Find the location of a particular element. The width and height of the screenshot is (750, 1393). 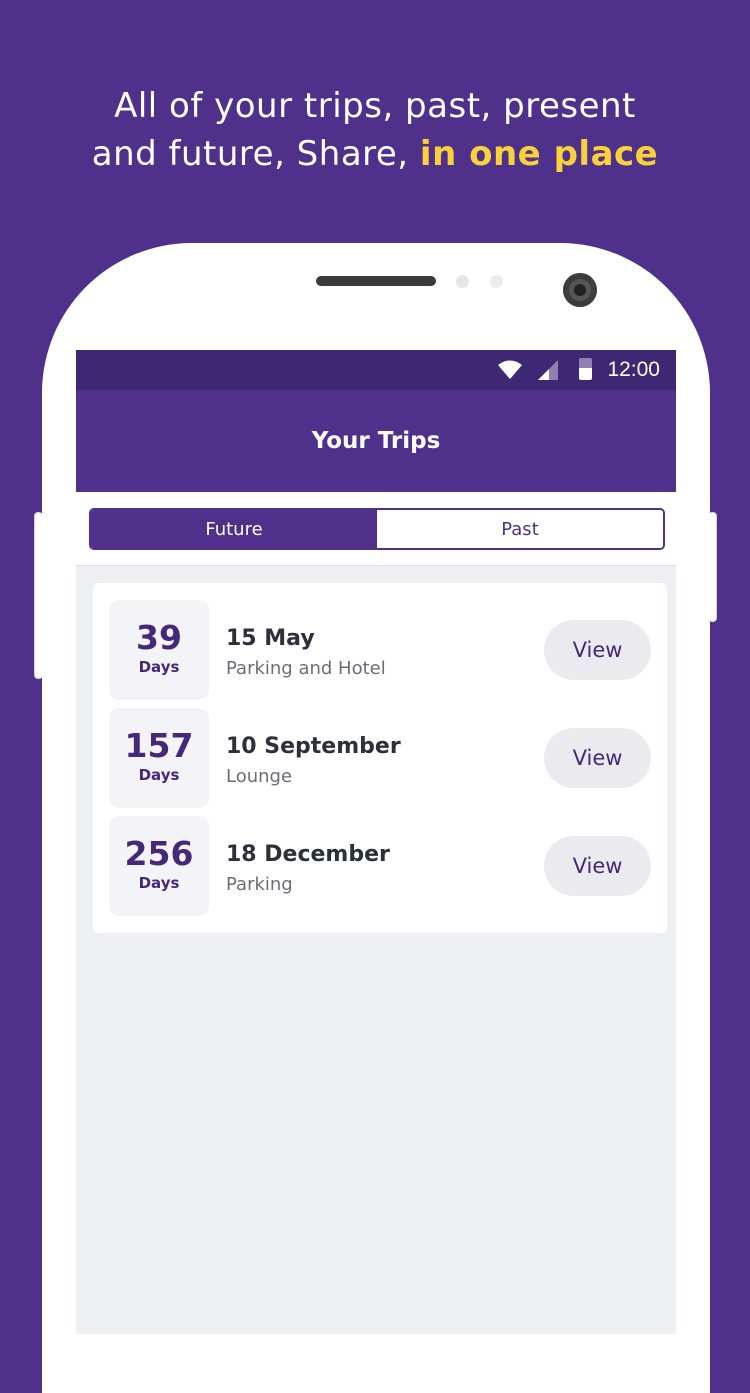

trip-date: 10 September is located at coordinates (313, 746).